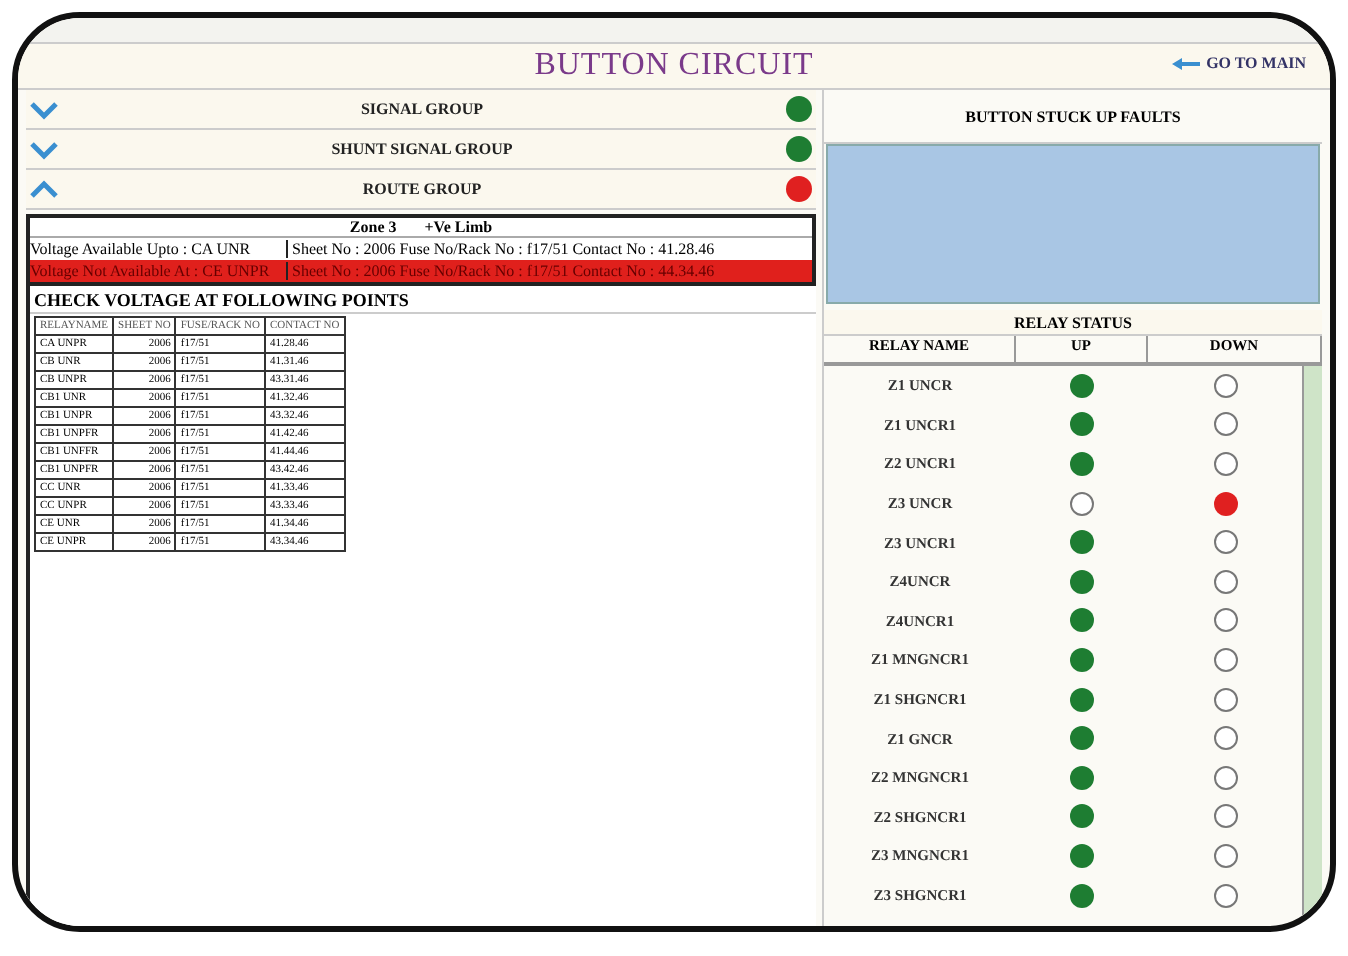 This screenshot has height=956, width=1348. I want to click on collapse-icon, so click(44, 189).